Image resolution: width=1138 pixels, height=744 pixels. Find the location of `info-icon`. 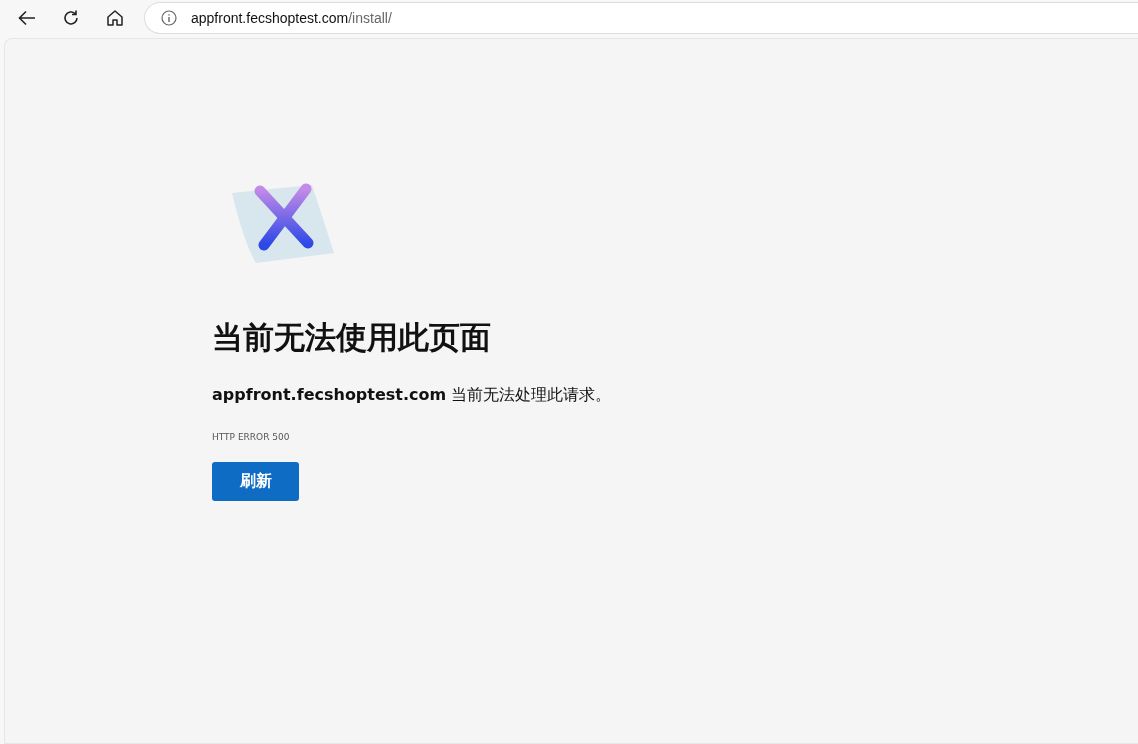

info-icon is located at coordinates (169, 18).